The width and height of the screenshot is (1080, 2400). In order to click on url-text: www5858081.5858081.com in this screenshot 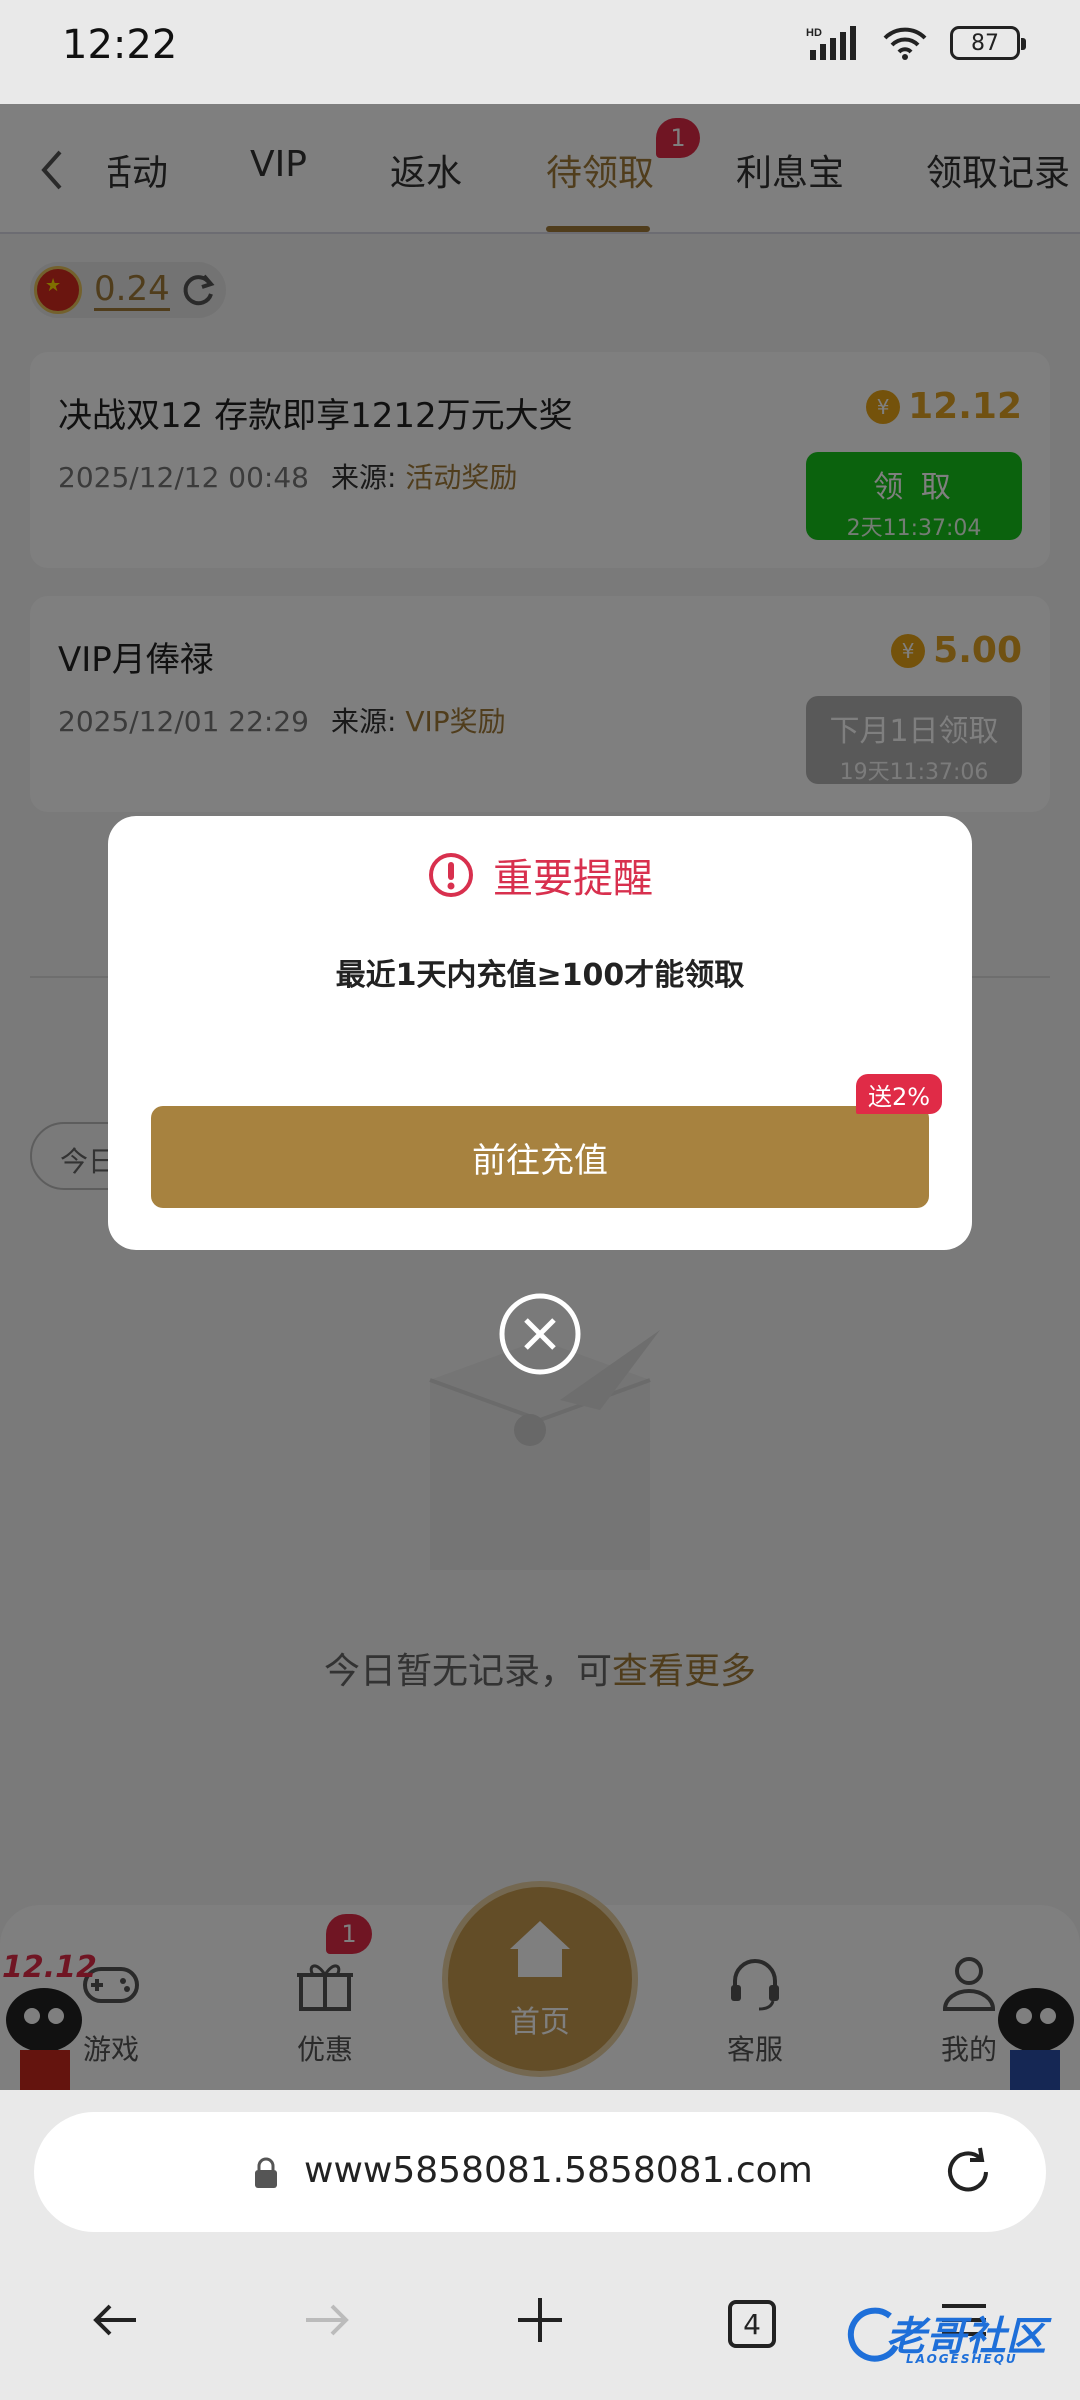, I will do `click(558, 2170)`.